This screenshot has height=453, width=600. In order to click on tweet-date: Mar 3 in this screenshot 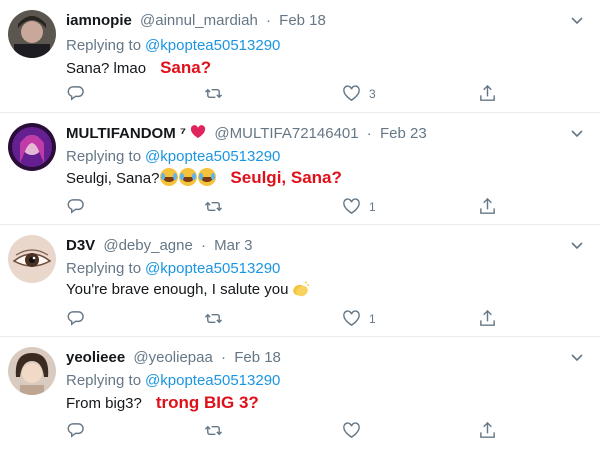, I will do `click(233, 245)`.